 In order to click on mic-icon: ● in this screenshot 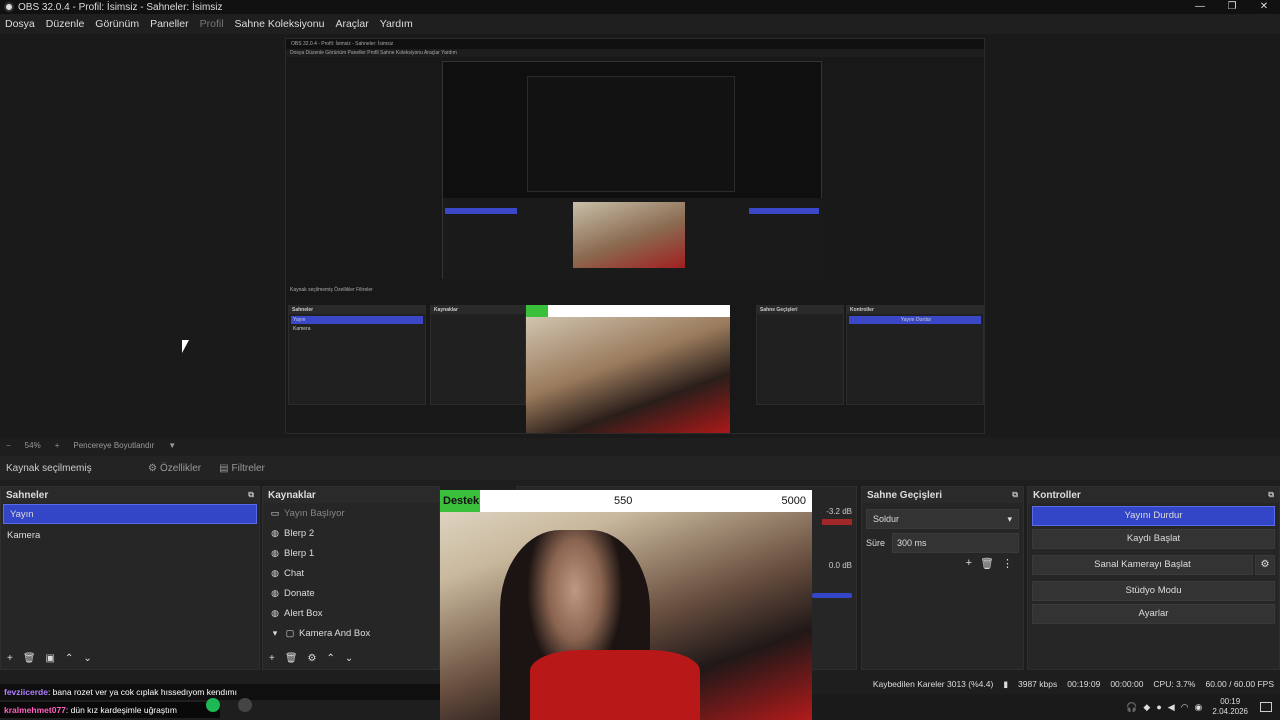, I will do `click(1158, 707)`.